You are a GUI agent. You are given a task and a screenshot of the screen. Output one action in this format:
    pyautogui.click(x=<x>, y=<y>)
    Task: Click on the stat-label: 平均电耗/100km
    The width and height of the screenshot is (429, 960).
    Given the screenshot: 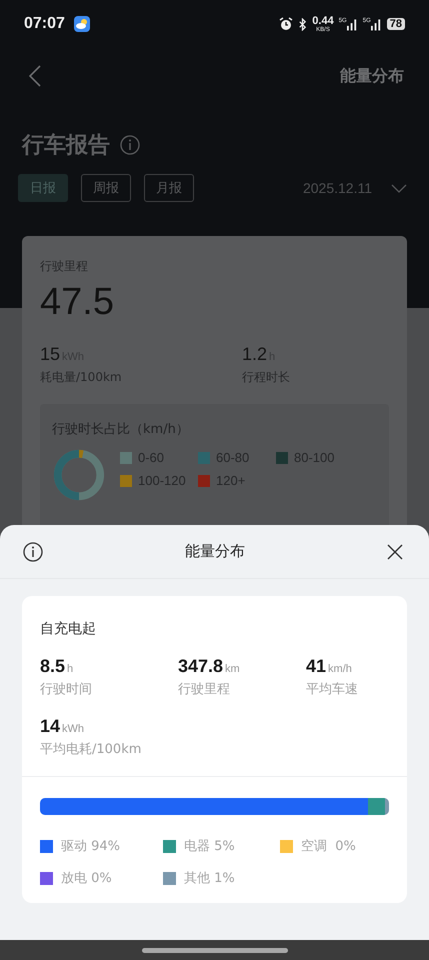 What is the action you would take?
    pyautogui.click(x=91, y=749)
    